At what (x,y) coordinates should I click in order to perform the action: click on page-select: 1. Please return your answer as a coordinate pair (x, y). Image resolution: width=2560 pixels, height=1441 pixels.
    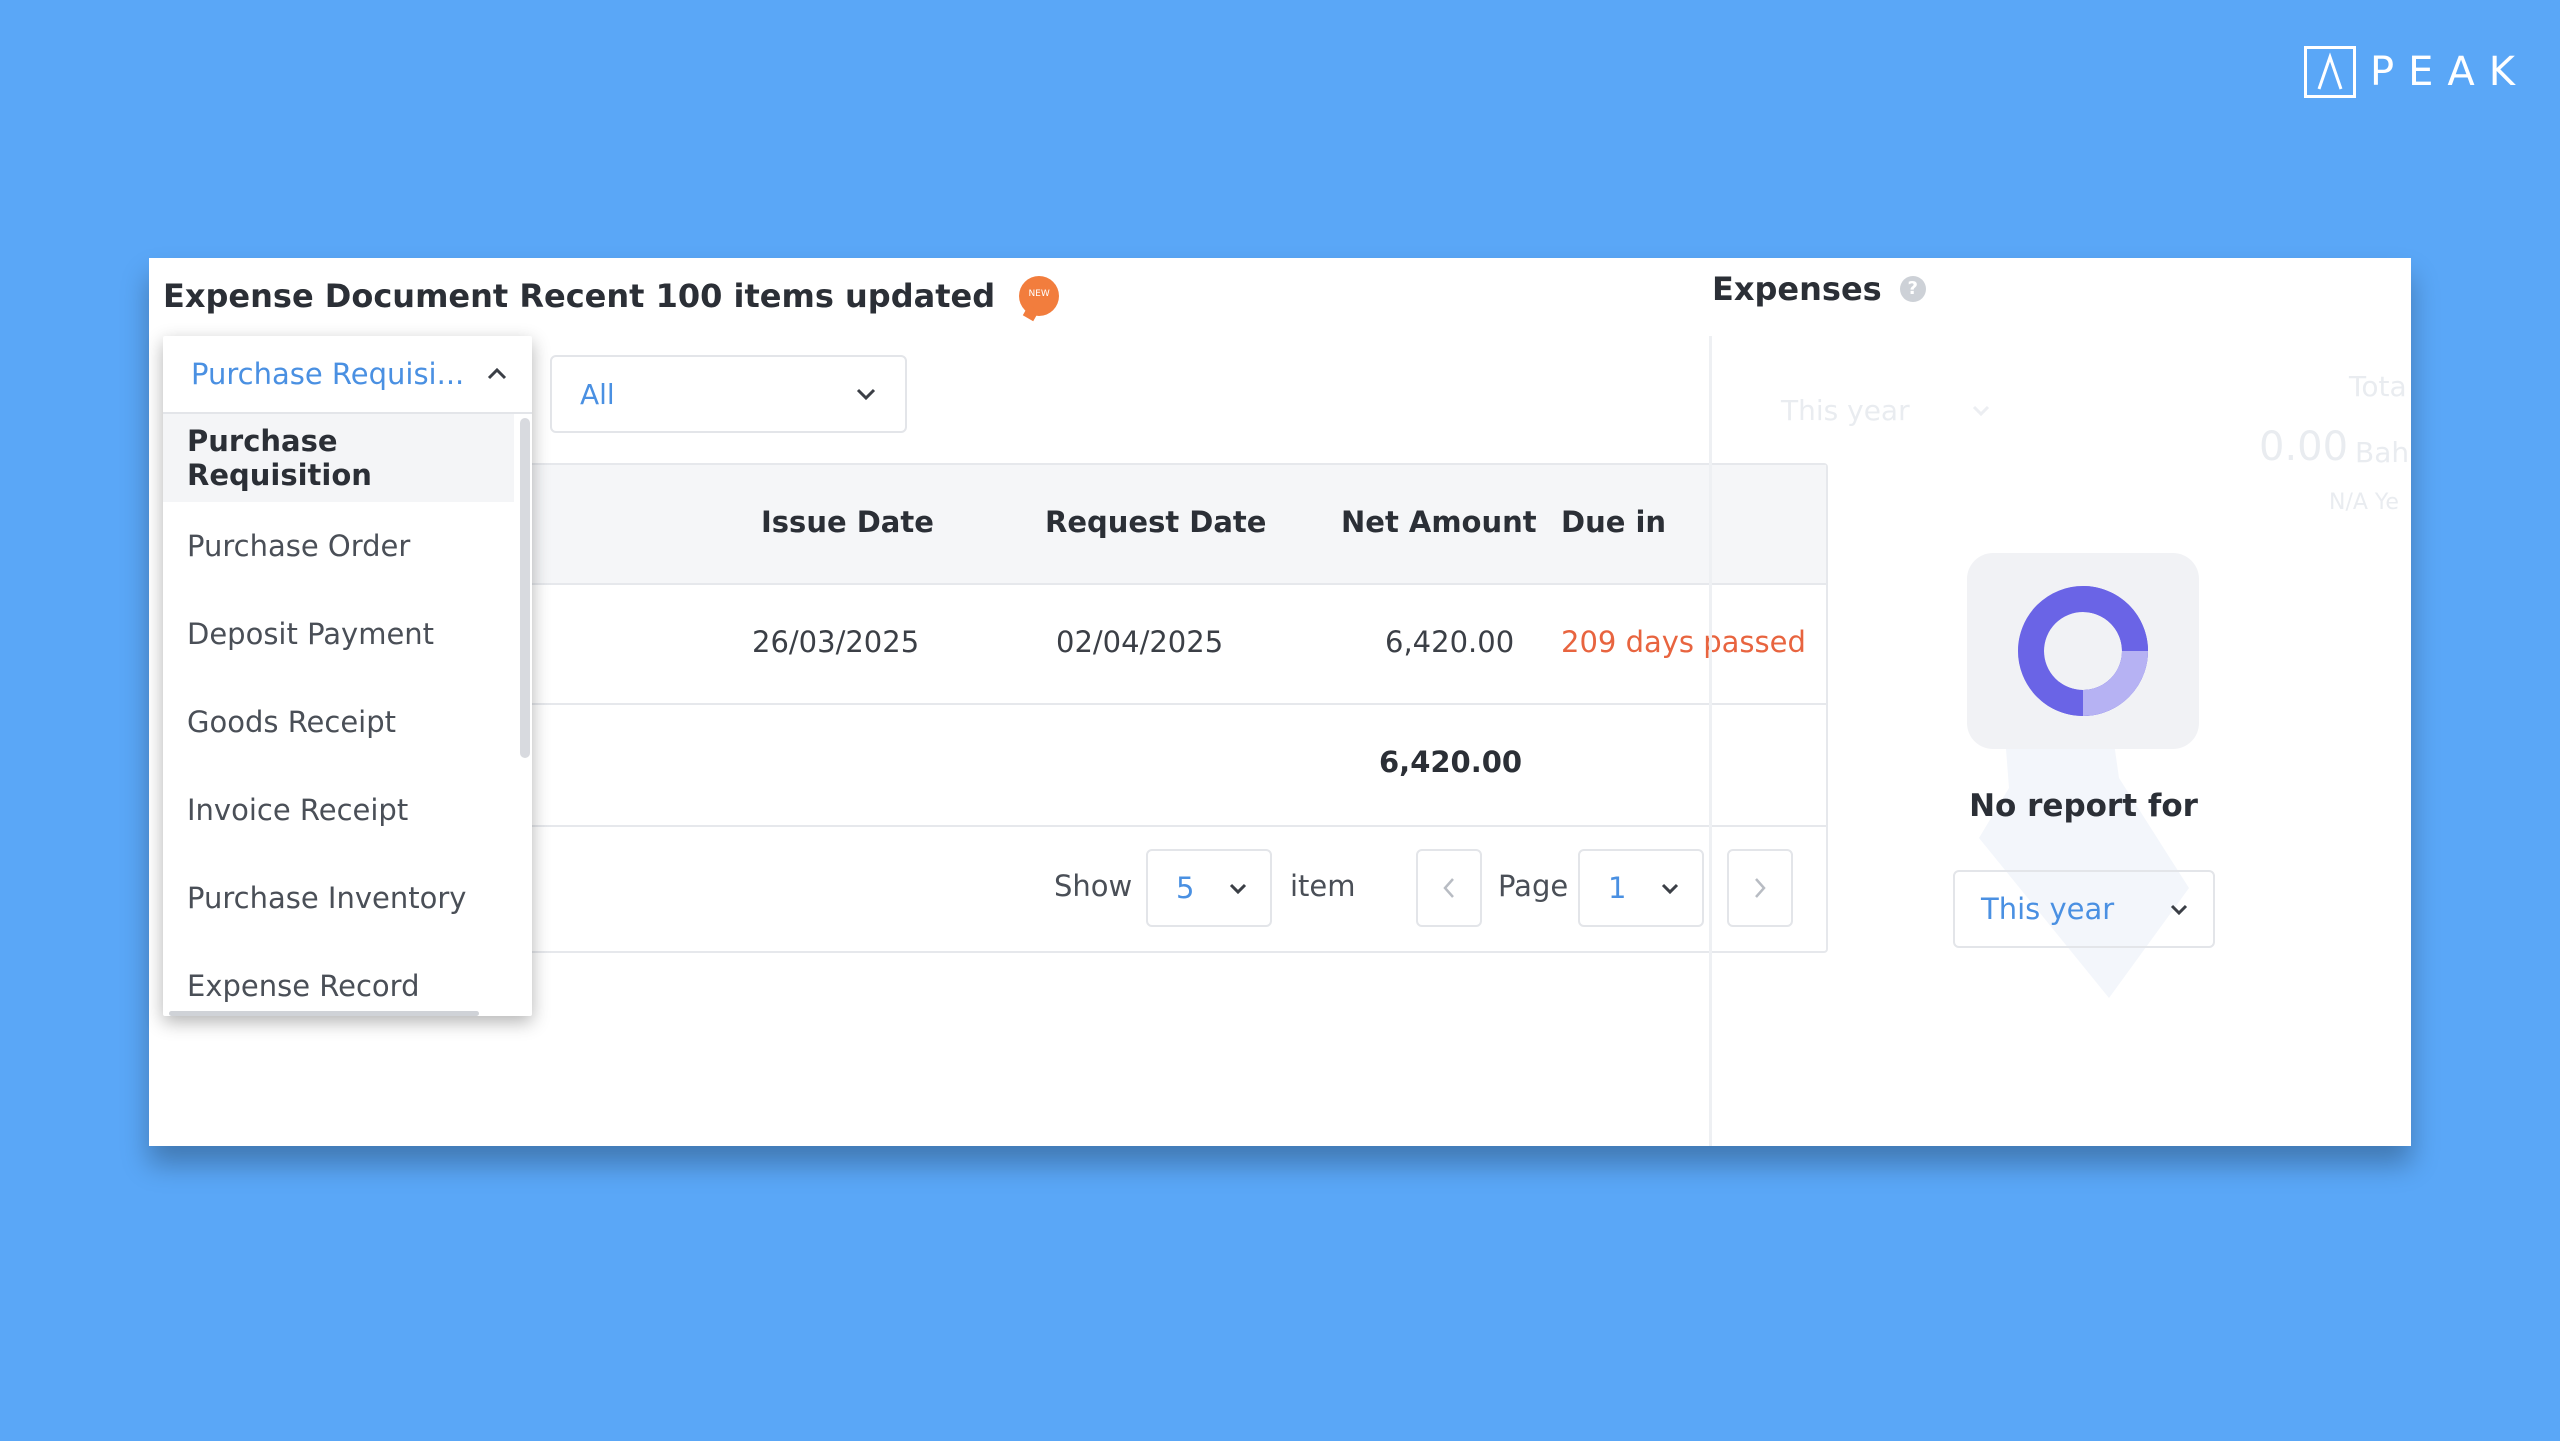
    Looking at the image, I should click on (1641, 888).